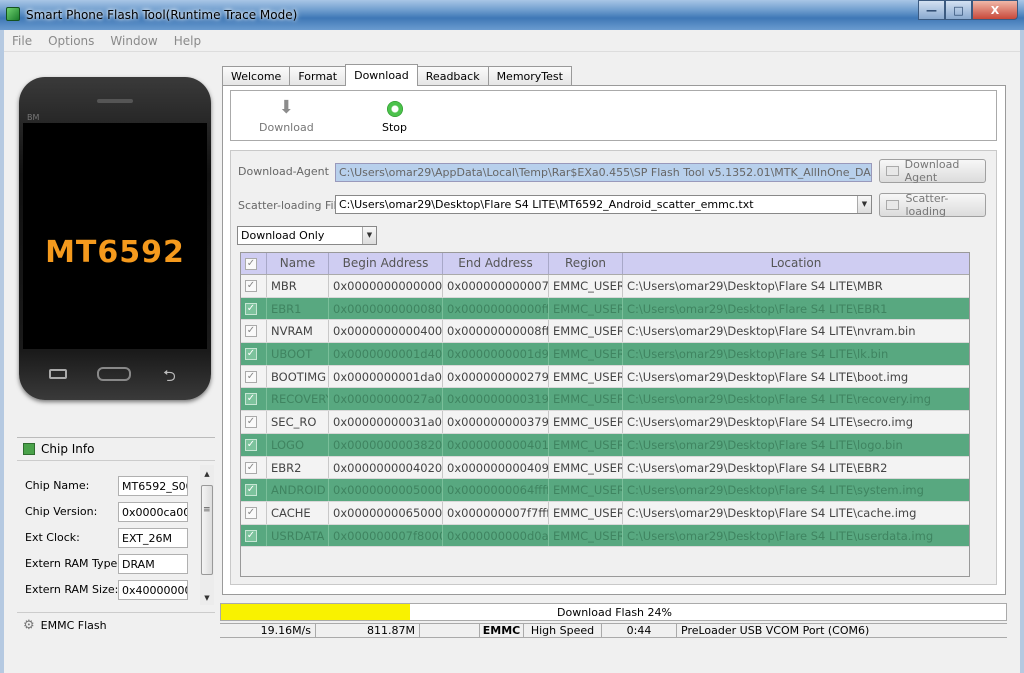 Image resolution: width=1024 pixels, height=673 pixels. I want to click on tab-readback: Readback, so click(452, 76).